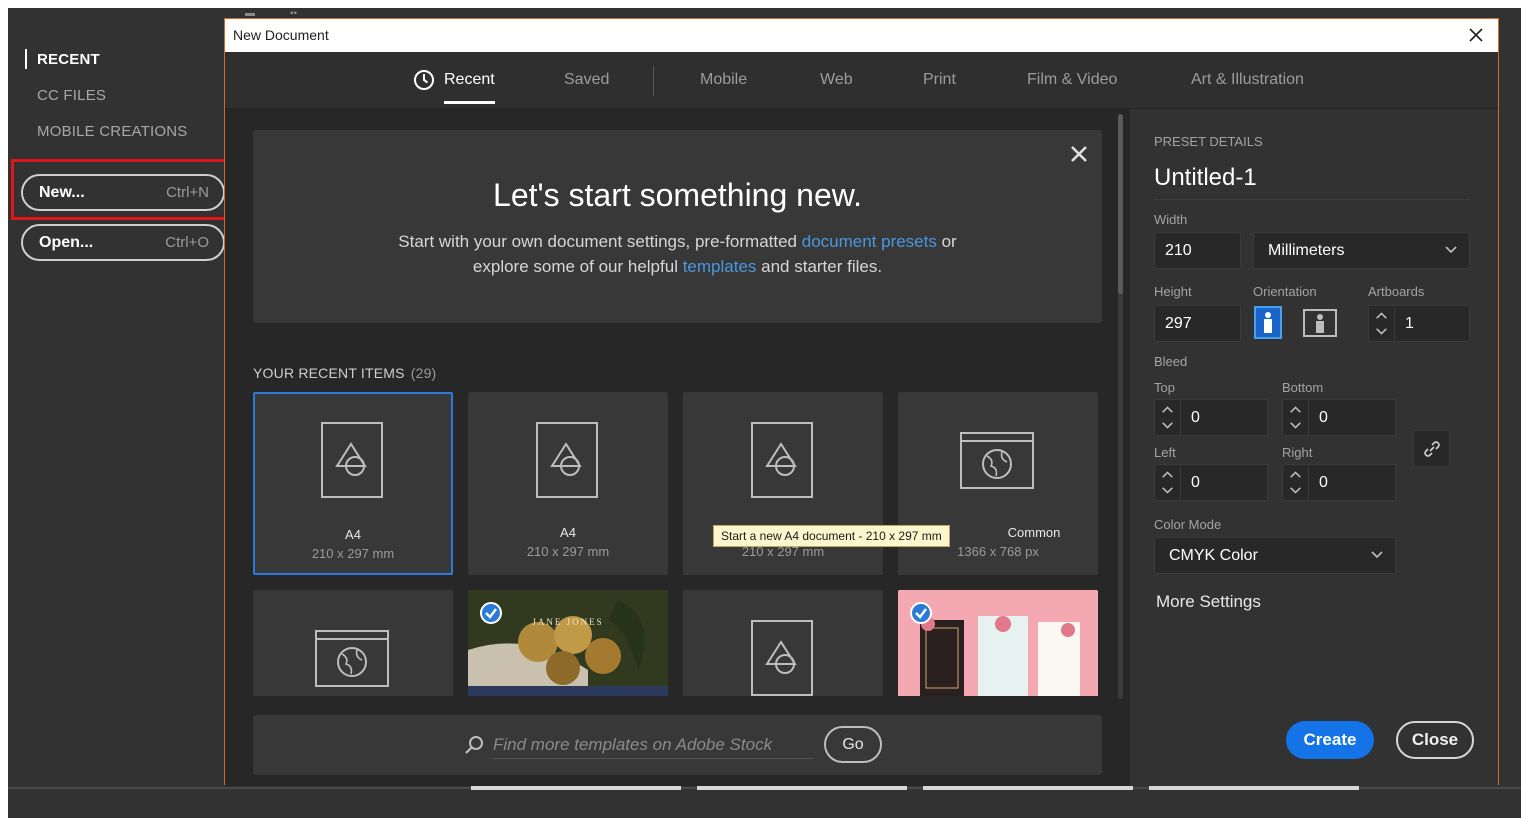  What do you see at coordinates (424, 80) in the screenshot?
I see `clock-icon` at bounding box center [424, 80].